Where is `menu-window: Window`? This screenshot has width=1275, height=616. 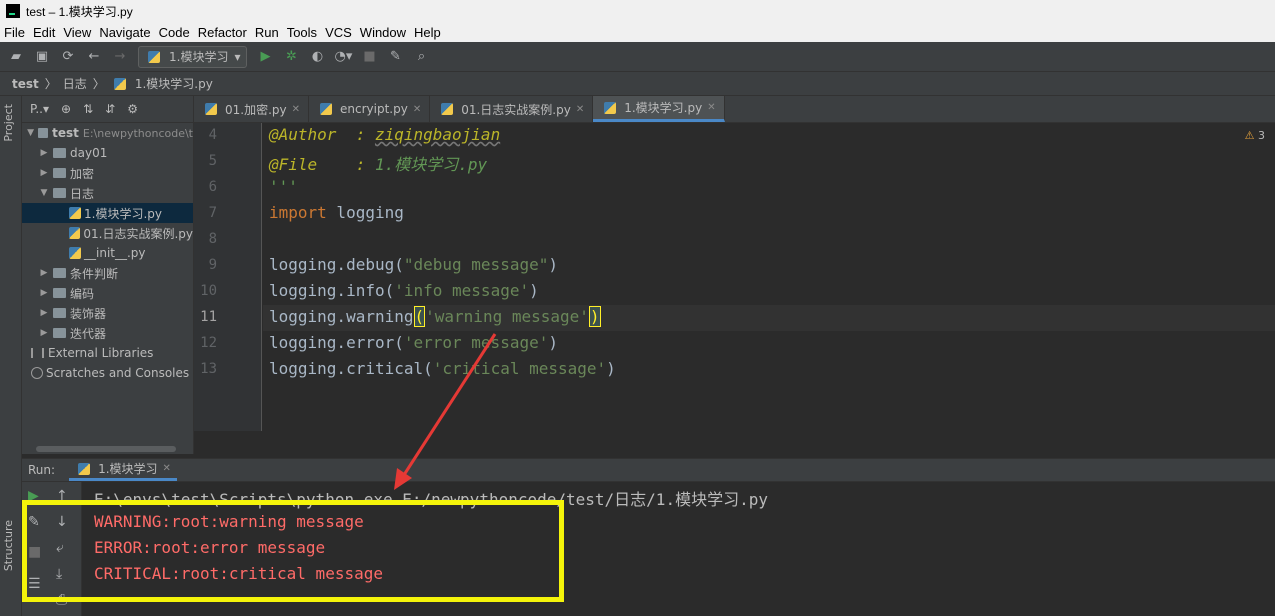
menu-window: Window is located at coordinates (383, 32).